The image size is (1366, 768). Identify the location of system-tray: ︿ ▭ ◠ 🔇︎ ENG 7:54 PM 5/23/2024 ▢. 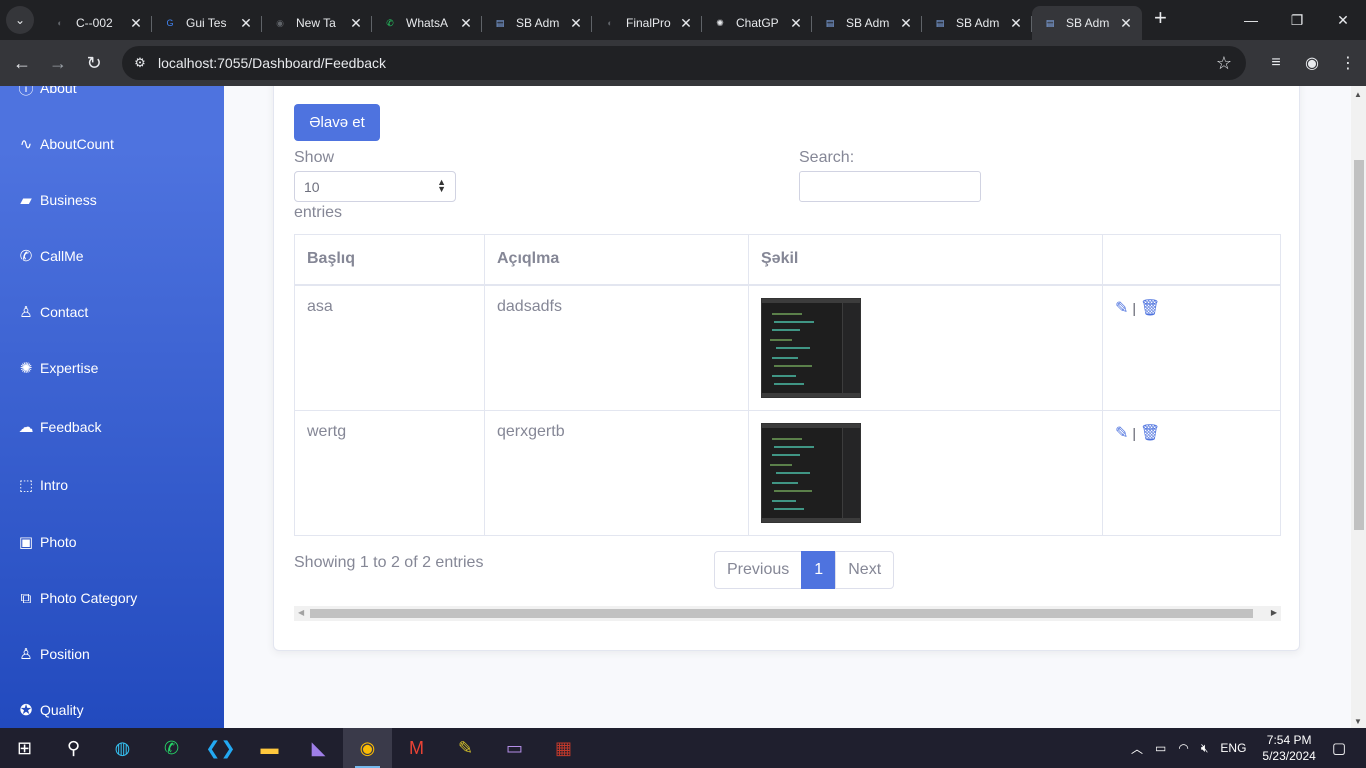
(1245, 748).